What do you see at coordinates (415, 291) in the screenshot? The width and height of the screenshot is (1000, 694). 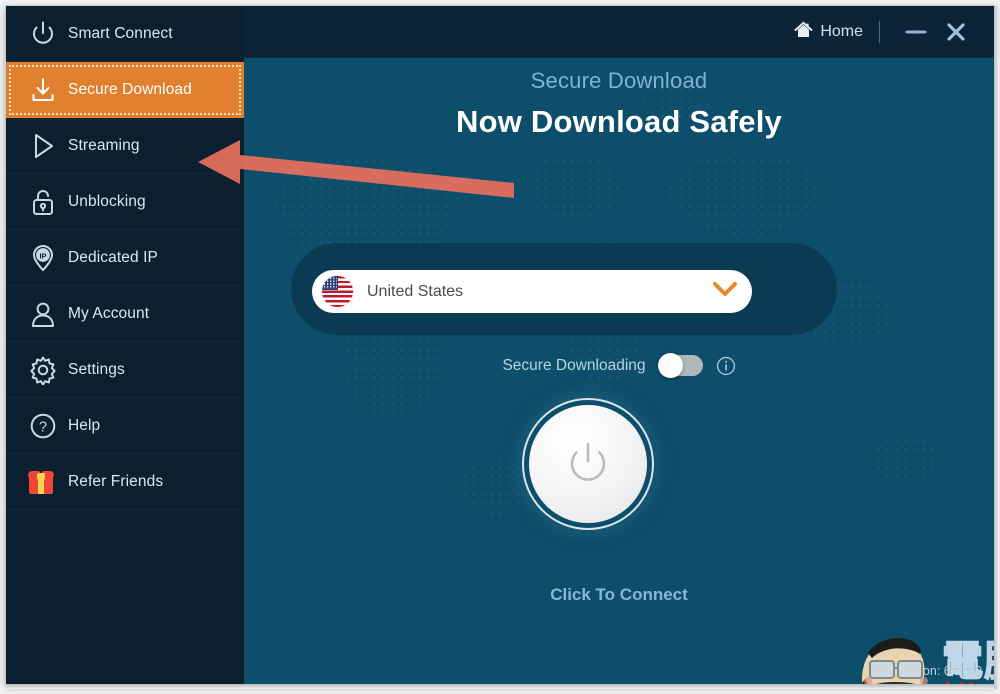 I see `country-select-value: United States` at bounding box center [415, 291].